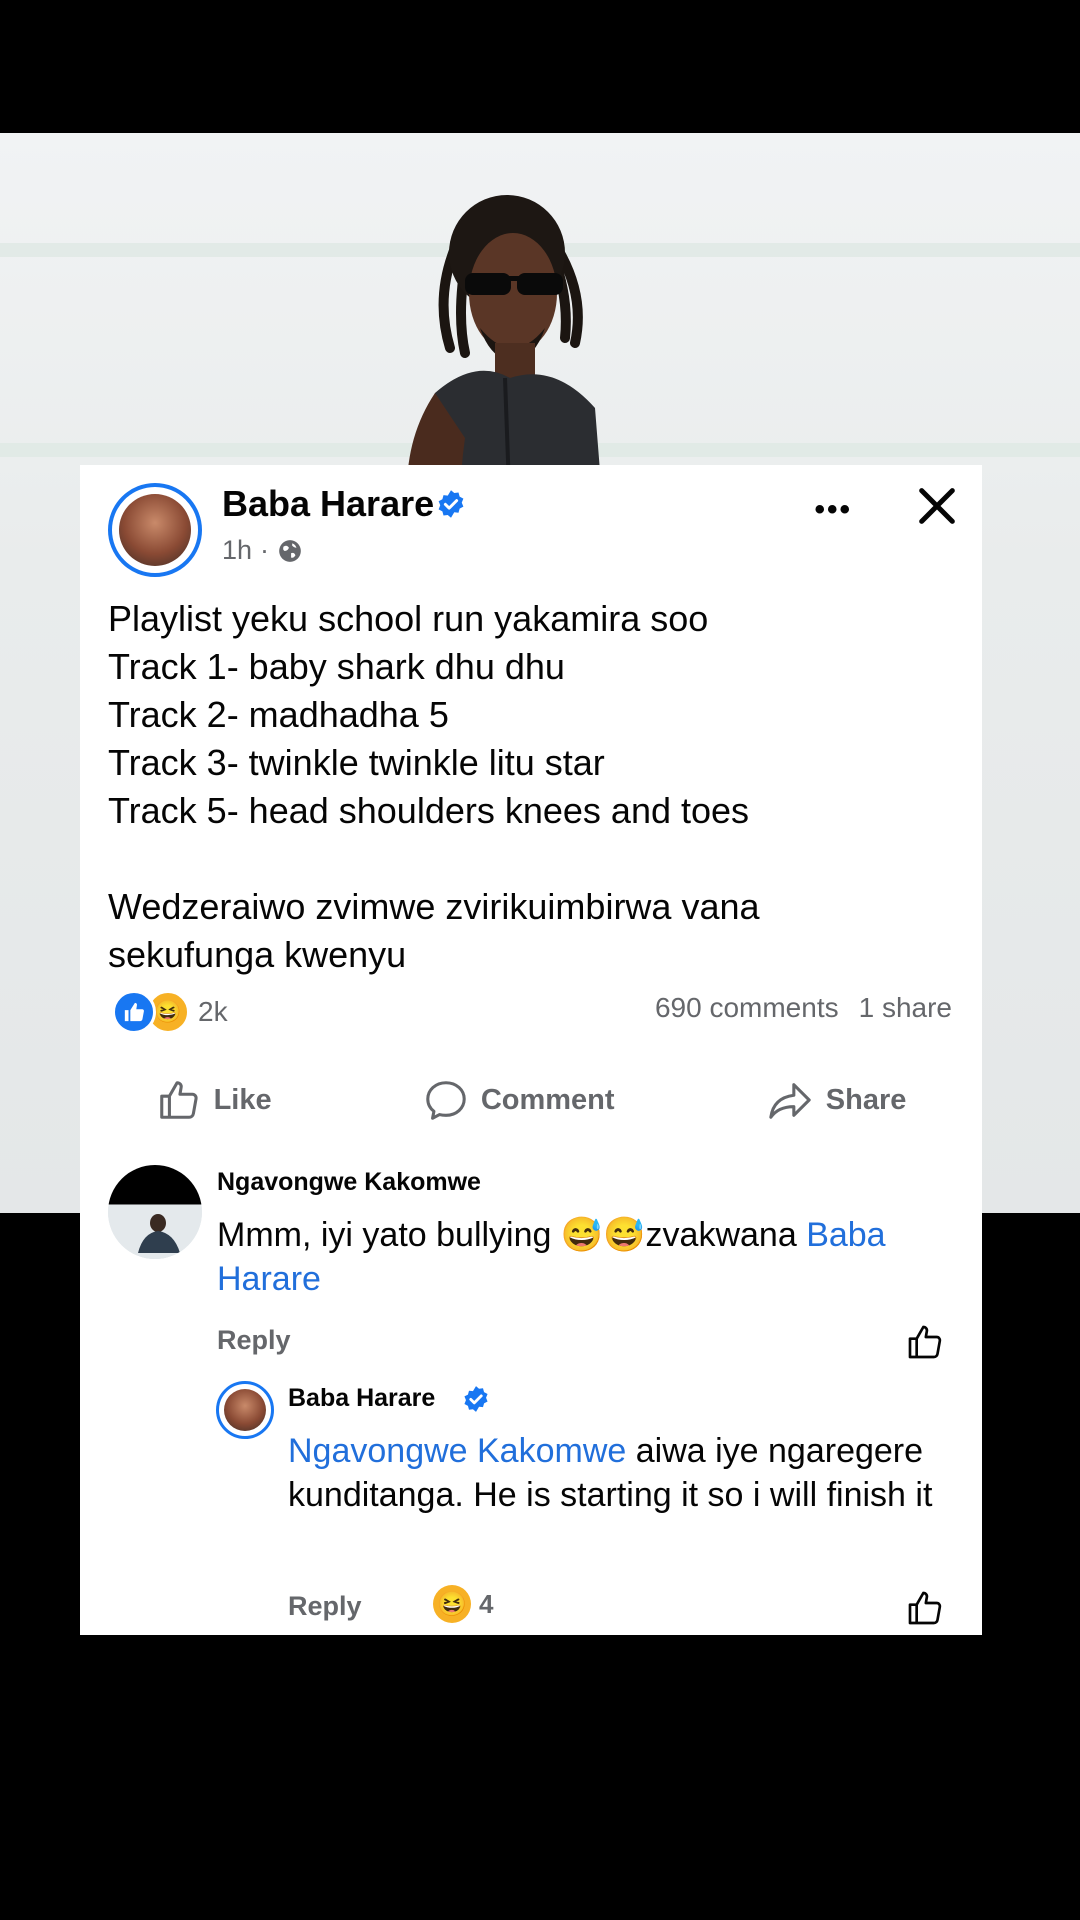  What do you see at coordinates (328, 504) in the screenshot?
I see `post-author-name: Baba Harare` at bounding box center [328, 504].